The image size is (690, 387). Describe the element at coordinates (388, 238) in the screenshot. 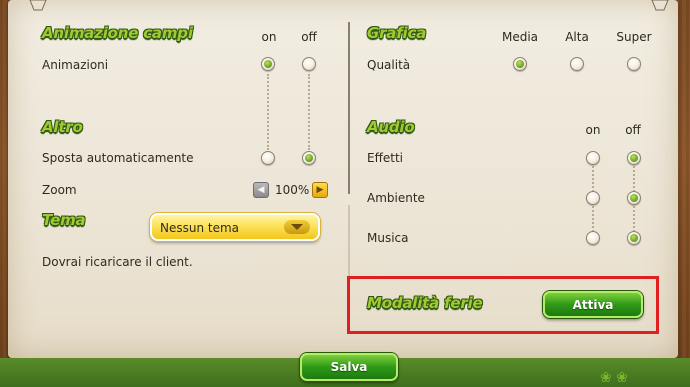

I see `musica-label: Musica` at that location.